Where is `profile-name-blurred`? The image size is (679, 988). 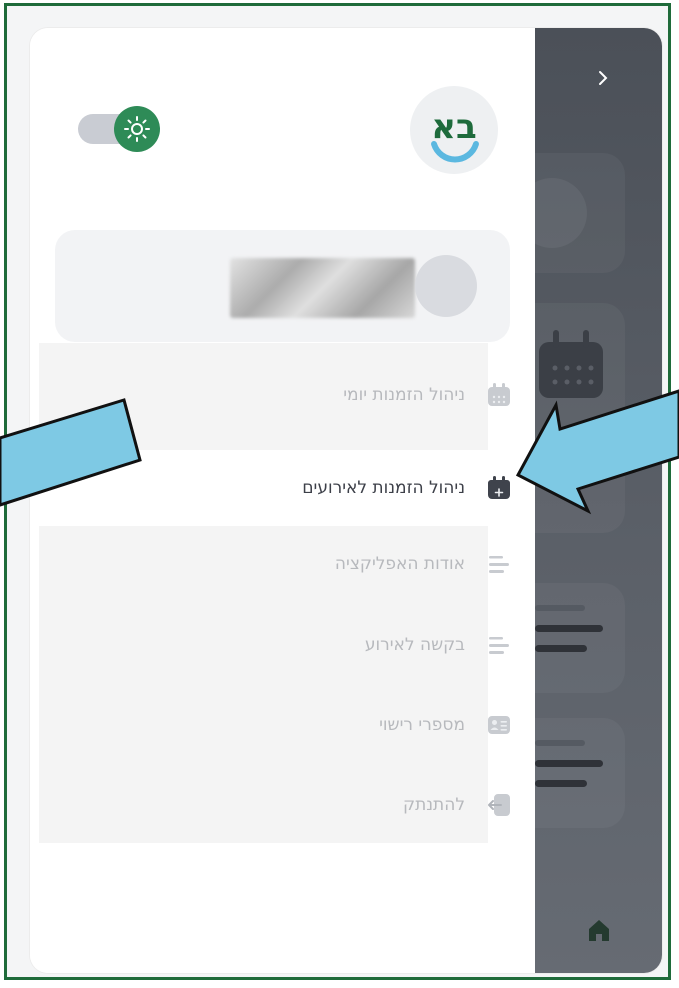 profile-name-blurred is located at coordinates (322, 288).